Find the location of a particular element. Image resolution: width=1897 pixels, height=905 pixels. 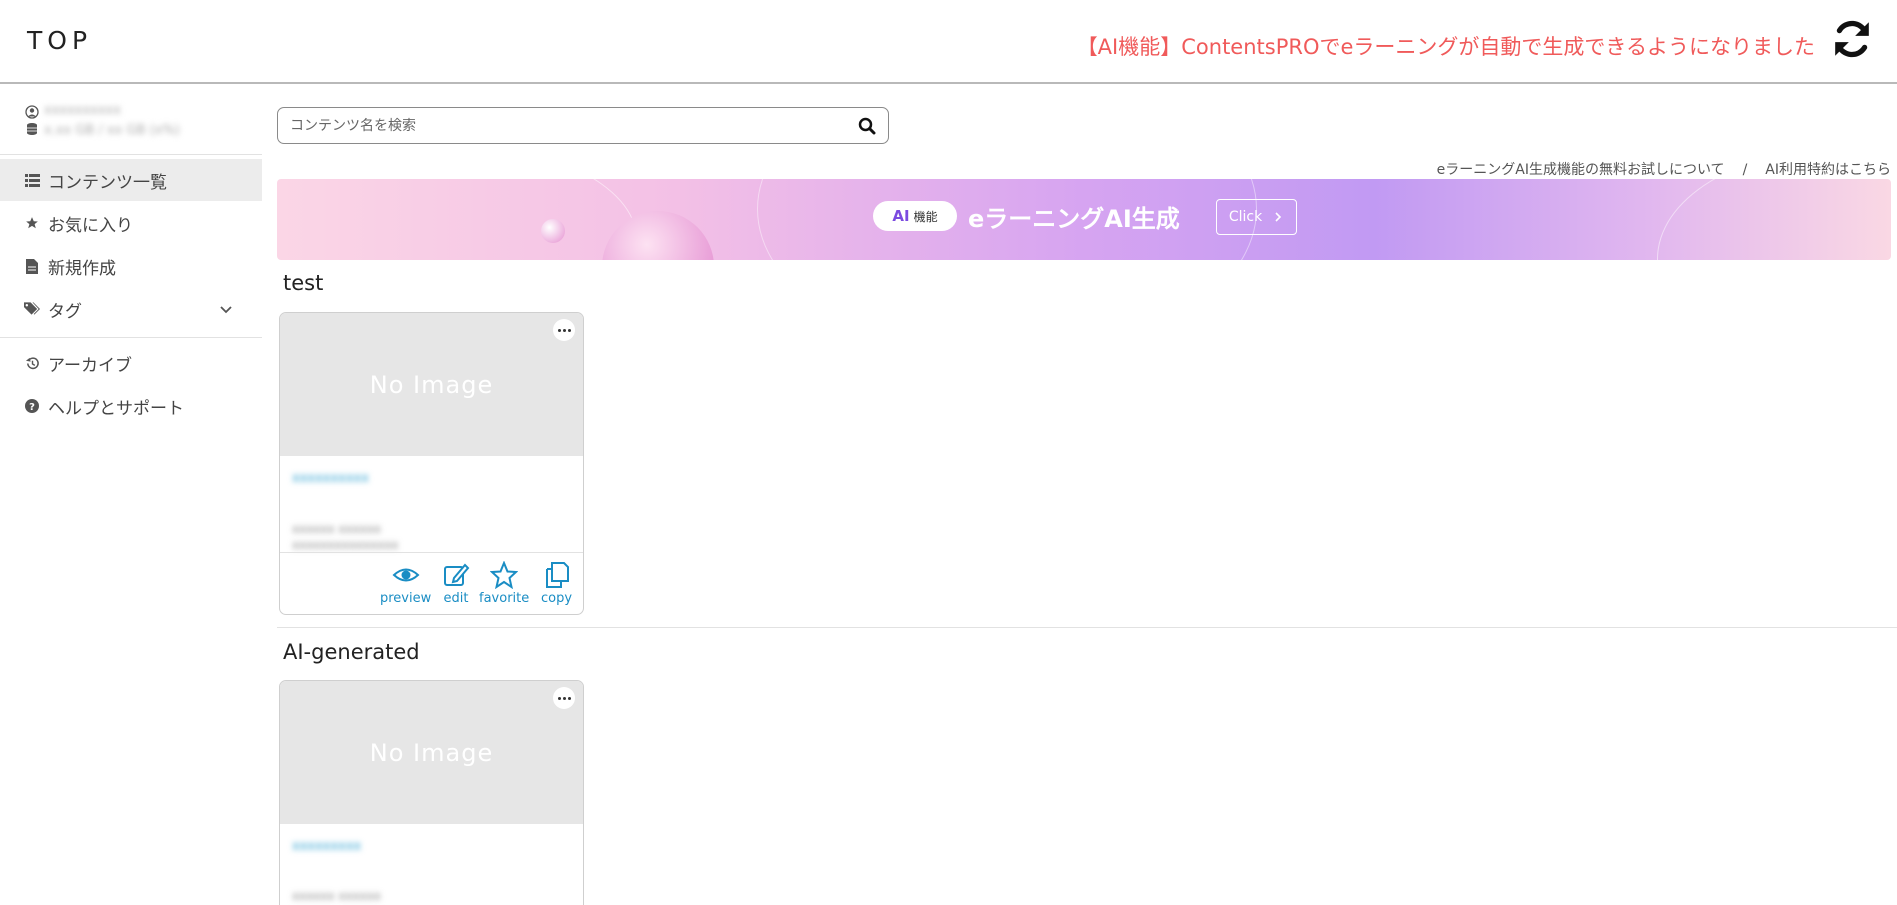

section-title: AI-generated is located at coordinates (351, 652).